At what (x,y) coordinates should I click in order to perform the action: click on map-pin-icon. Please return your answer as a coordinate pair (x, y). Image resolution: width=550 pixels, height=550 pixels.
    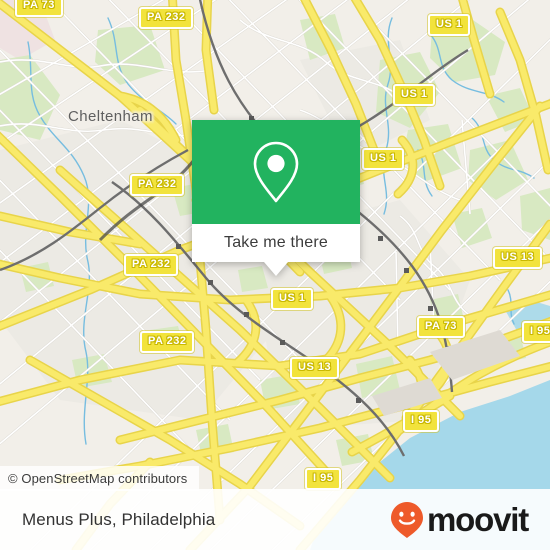
    Looking at the image, I should click on (276, 172).